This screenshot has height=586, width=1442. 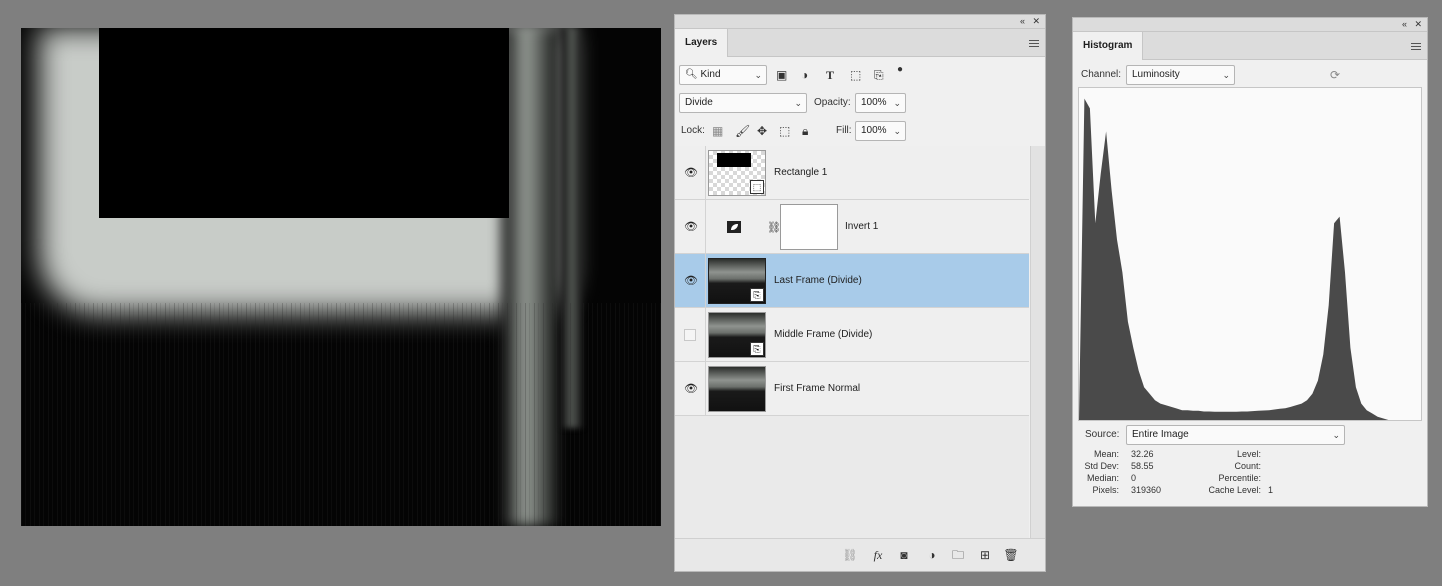 What do you see at coordinates (717, 131) in the screenshot?
I see `lock-transparency-icon: ▦` at bounding box center [717, 131].